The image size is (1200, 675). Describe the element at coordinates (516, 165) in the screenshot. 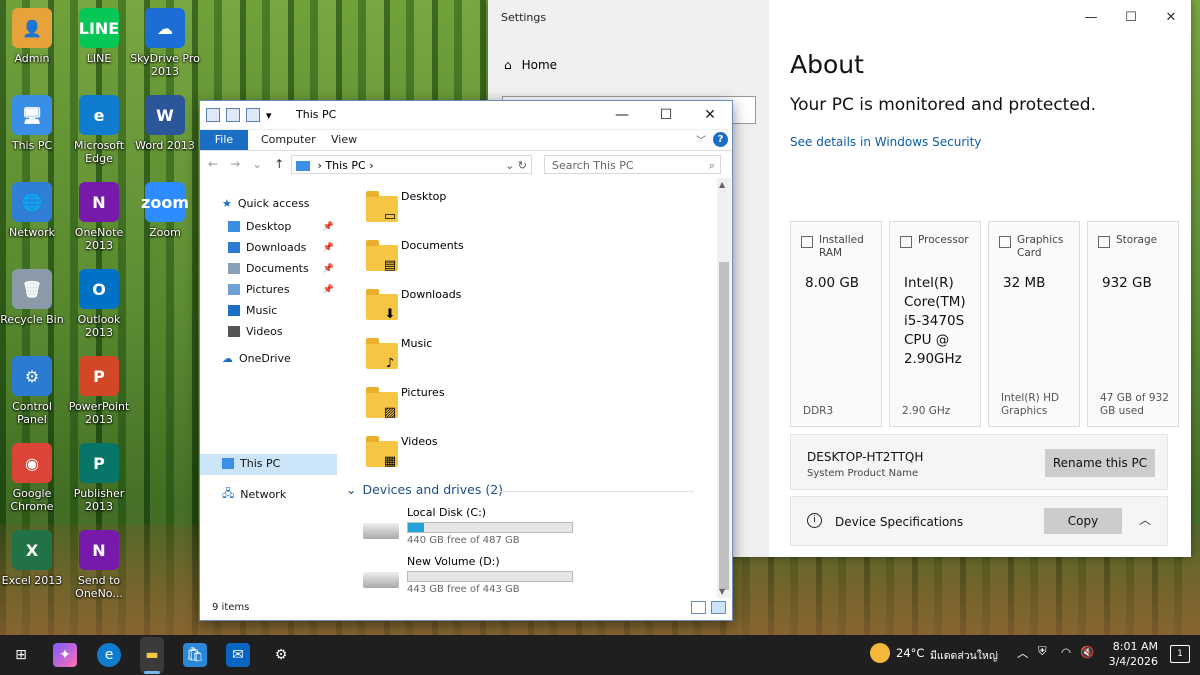

I see `refresh-icon: ⌄ ↻` at that location.